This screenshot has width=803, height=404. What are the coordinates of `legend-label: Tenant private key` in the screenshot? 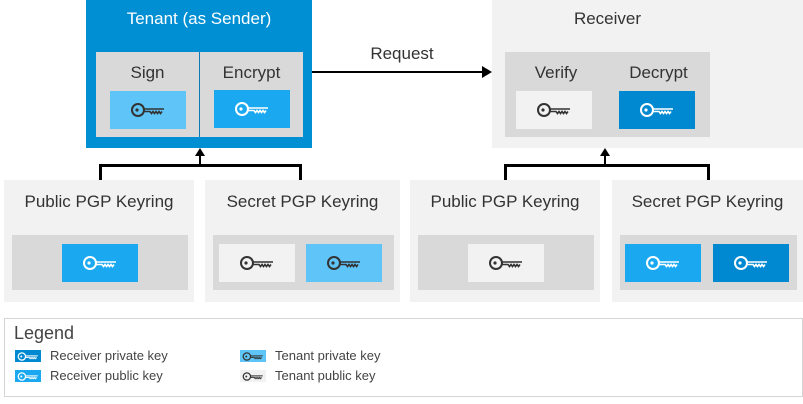 It's located at (328, 355).